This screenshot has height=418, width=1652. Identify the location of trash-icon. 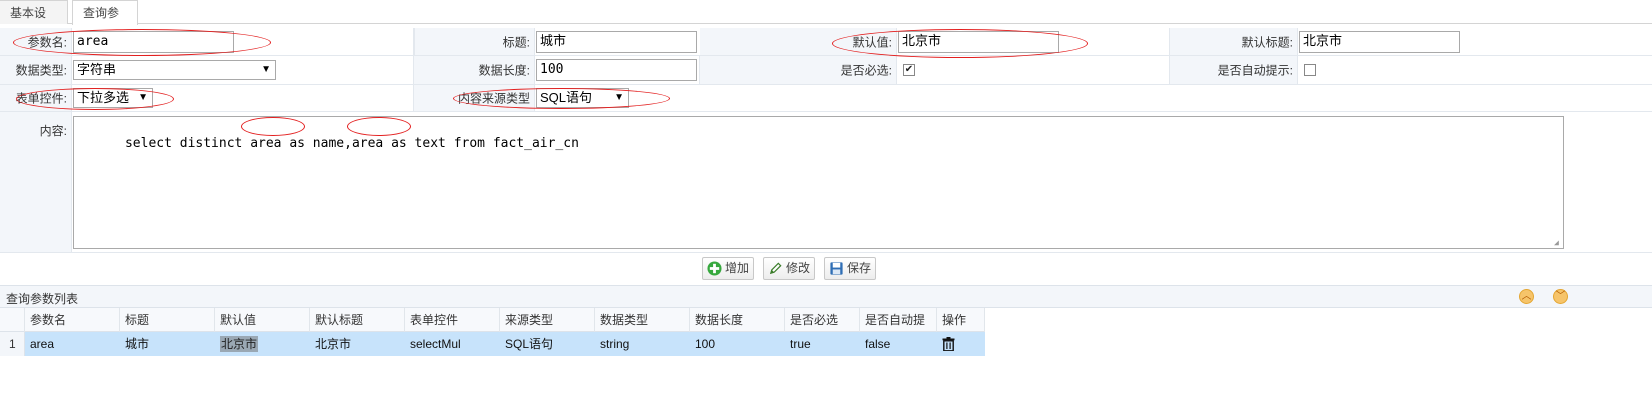
(948, 344).